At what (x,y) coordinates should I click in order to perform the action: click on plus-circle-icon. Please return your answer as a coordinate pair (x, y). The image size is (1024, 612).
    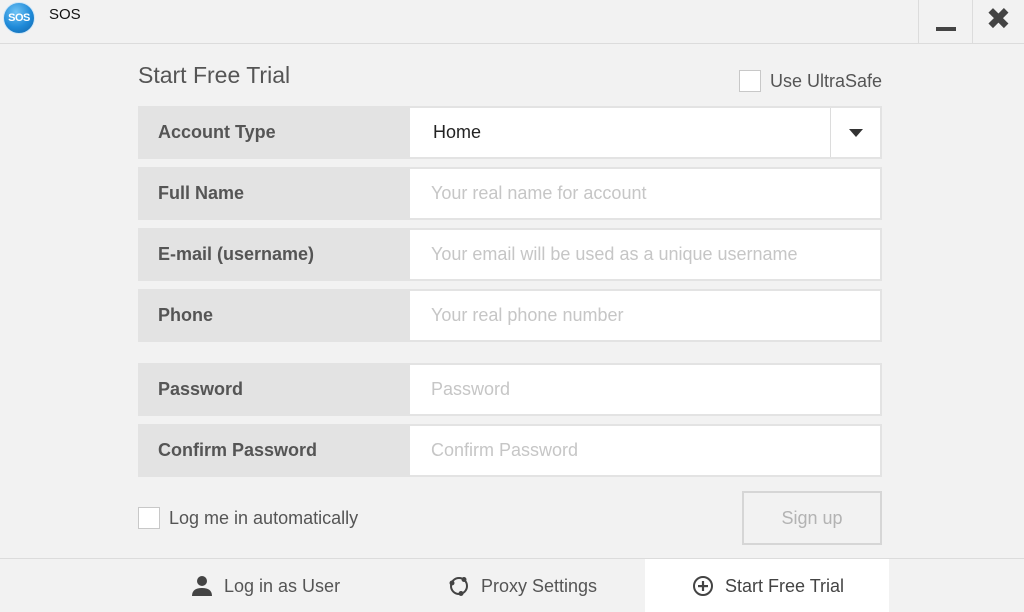
    Looking at the image, I should click on (703, 586).